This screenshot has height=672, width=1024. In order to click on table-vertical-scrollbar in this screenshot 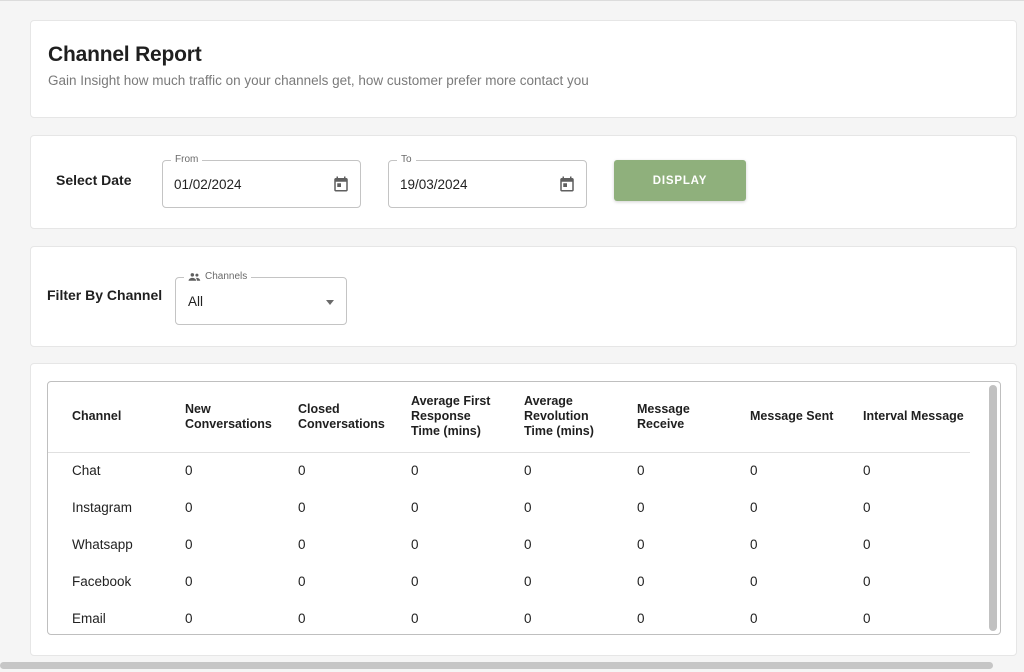, I will do `click(993, 508)`.